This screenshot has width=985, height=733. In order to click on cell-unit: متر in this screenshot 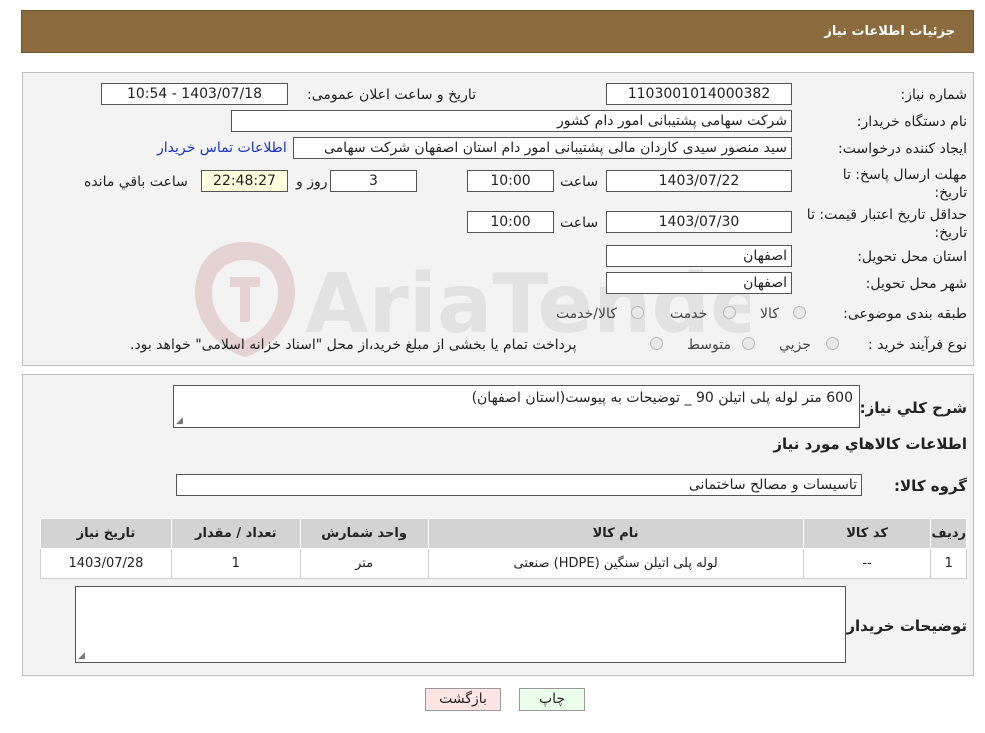, I will do `click(364, 563)`.